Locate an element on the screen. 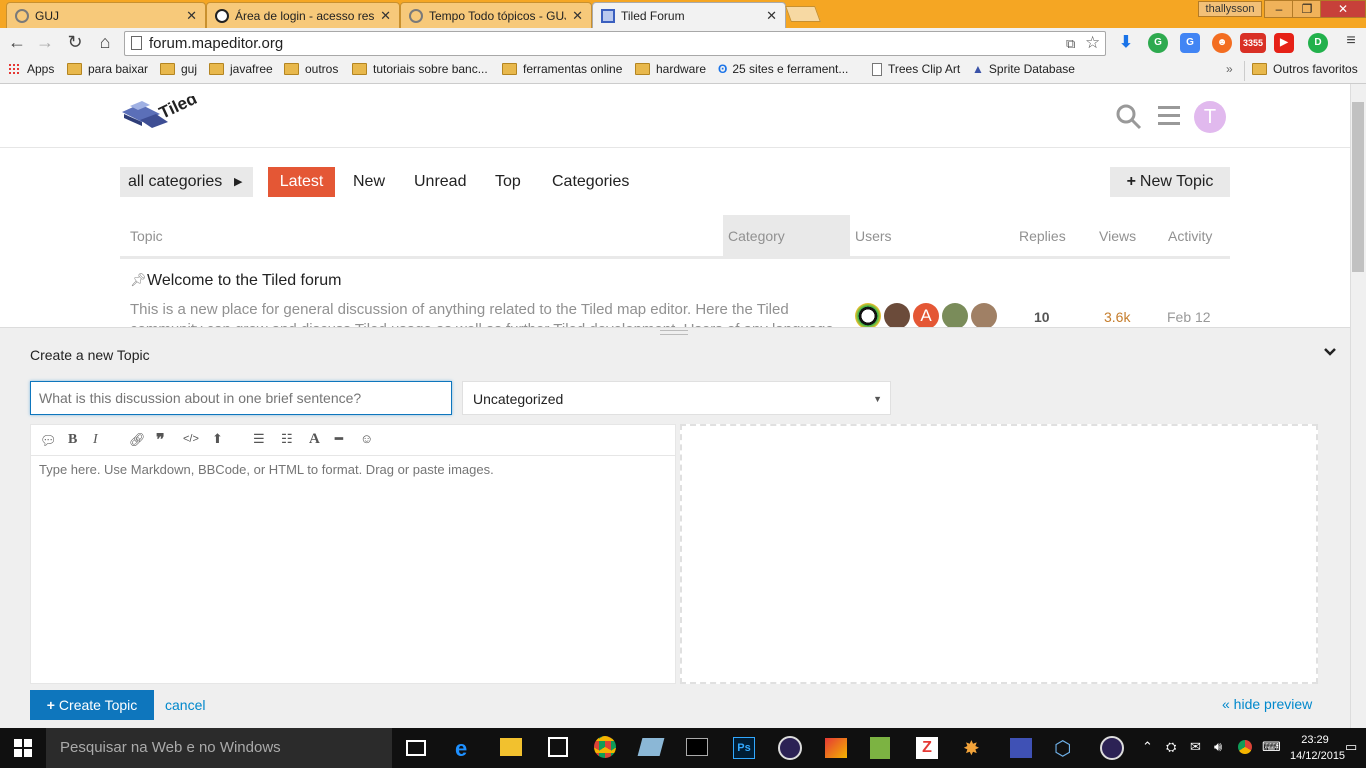 The width and height of the screenshot is (1366, 768). command-prompt-icon is located at coordinates (697, 747).